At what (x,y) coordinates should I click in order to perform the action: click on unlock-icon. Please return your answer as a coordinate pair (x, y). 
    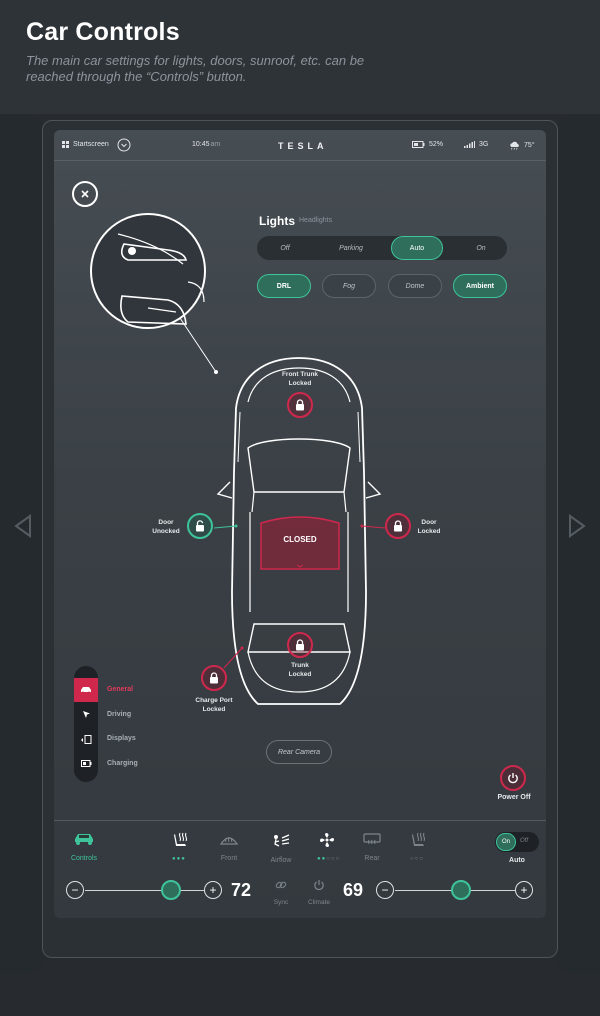
    Looking at the image, I should click on (200, 526).